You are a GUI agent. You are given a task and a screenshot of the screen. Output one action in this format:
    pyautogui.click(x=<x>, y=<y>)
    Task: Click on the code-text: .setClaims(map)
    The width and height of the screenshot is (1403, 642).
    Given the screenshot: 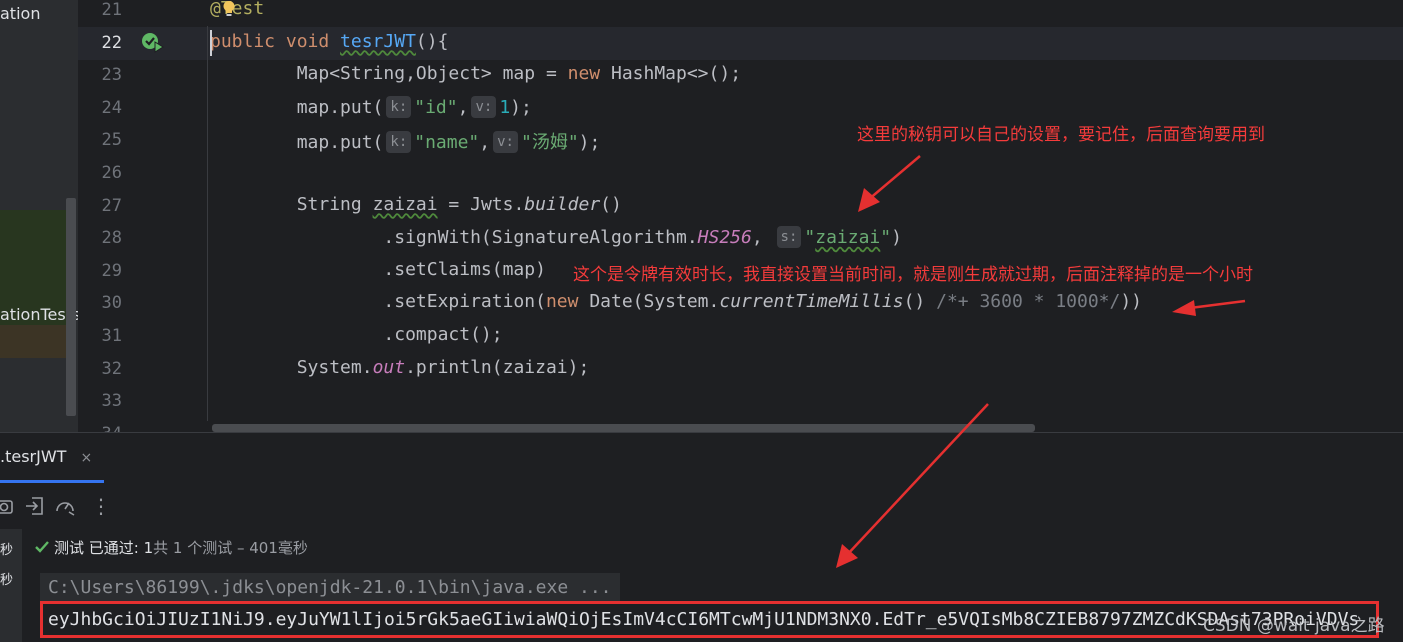 What is the action you would take?
    pyautogui.click(x=378, y=269)
    